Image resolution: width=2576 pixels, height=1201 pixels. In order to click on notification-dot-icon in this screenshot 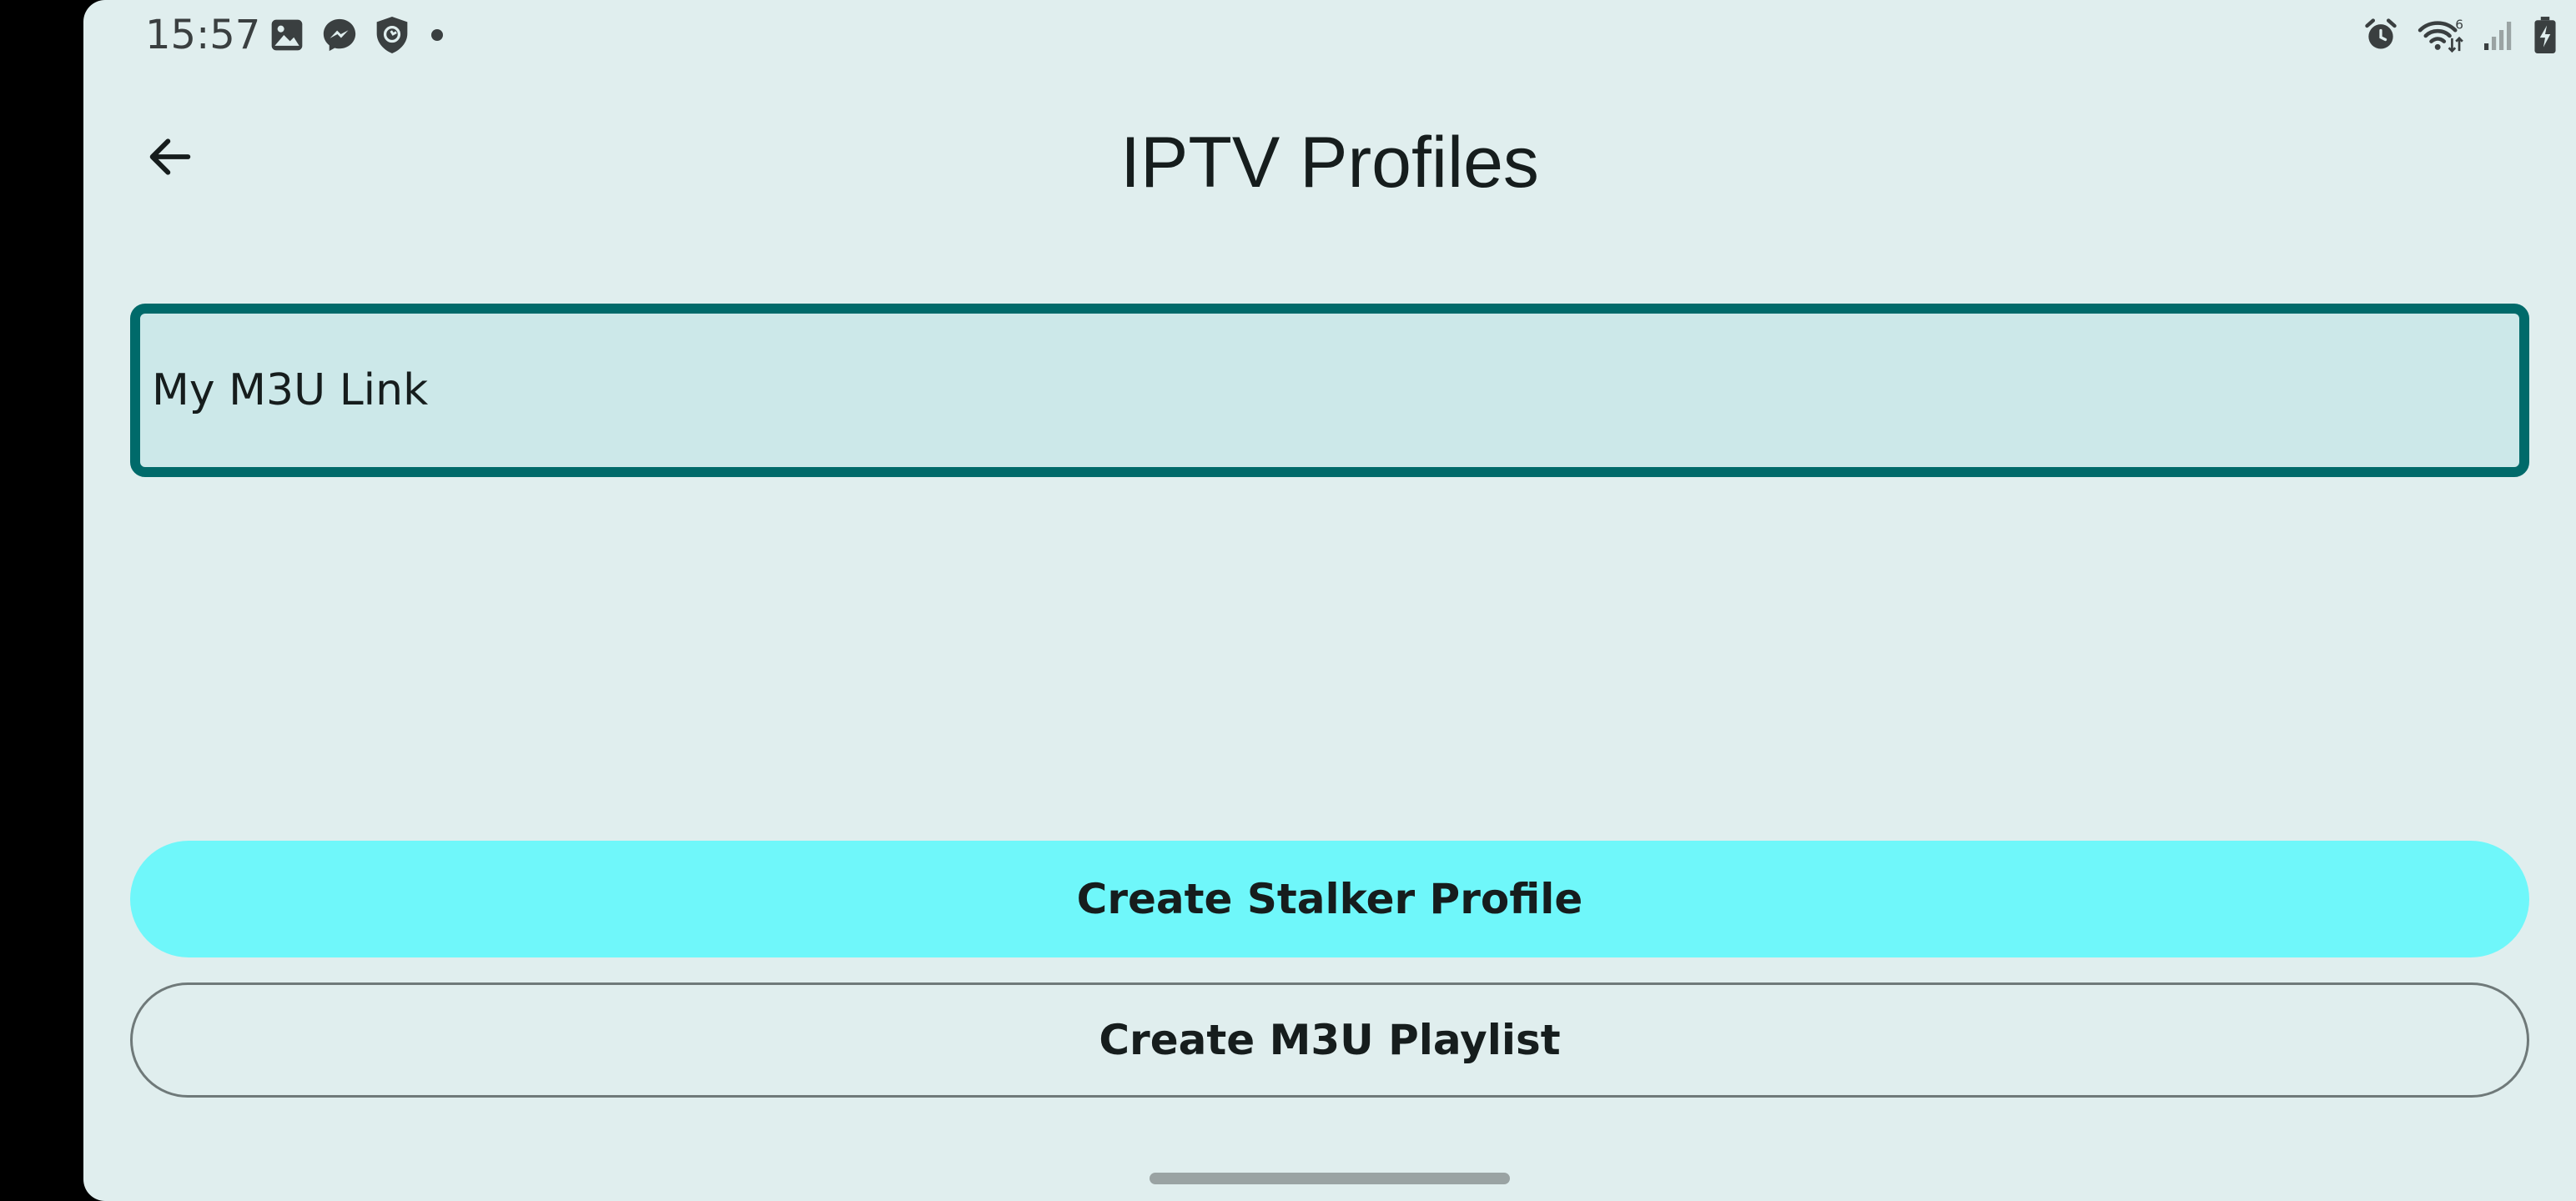, I will do `click(437, 35)`.